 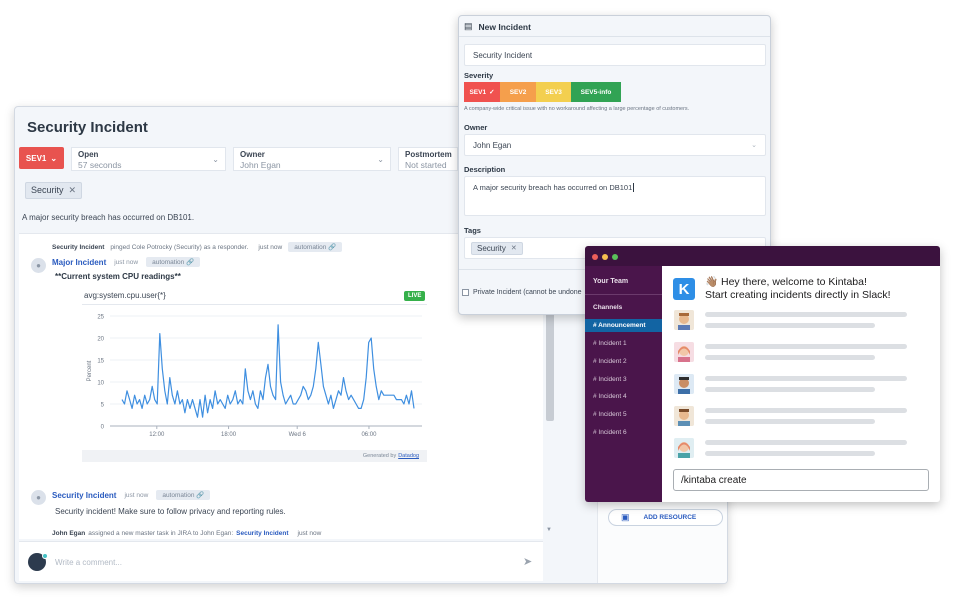 I want to click on post-author: Security Incident, so click(x=84, y=495).